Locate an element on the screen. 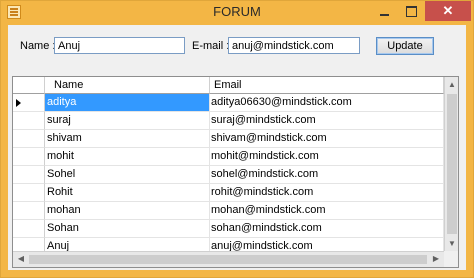  name-cell: mohan is located at coordinates (127, 211).